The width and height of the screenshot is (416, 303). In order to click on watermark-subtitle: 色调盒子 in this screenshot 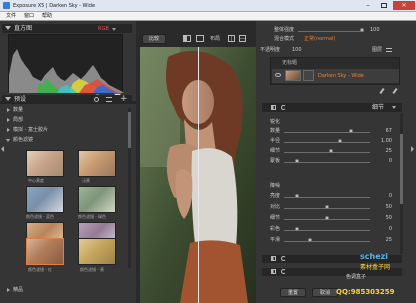, I will do `click(356, 277)`.